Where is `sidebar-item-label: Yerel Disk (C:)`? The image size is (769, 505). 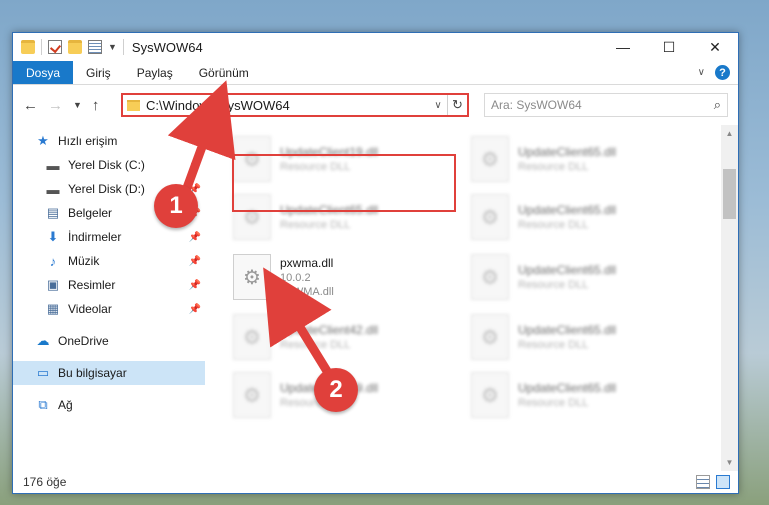 sidebar-item-label: Yerel Disk (C:) is located at coordinates (106, 165).